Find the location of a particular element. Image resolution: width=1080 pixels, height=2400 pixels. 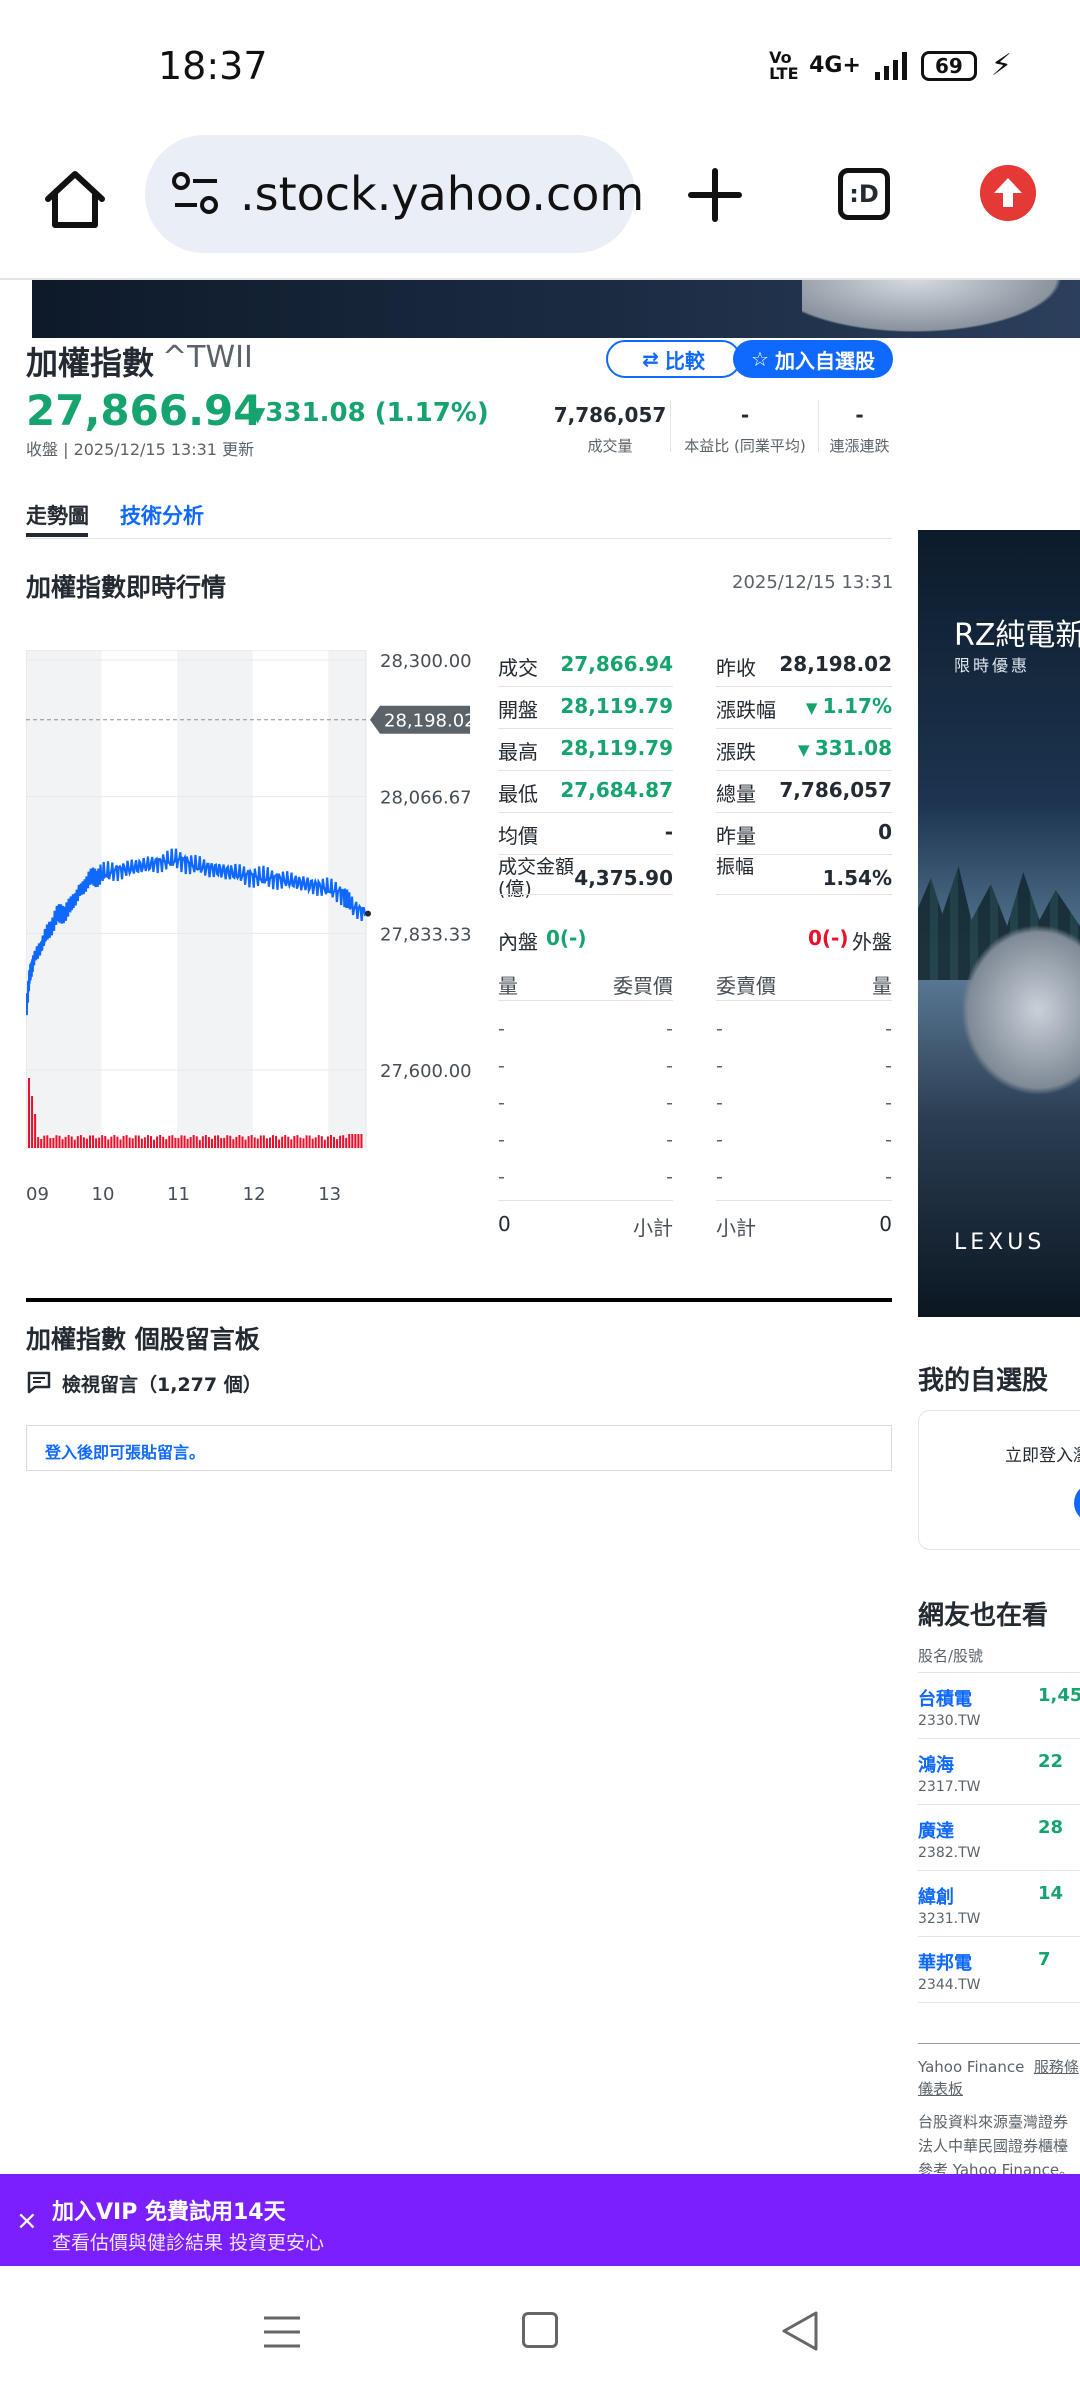

quote-value-text: - is located at coordinates (668, 832).